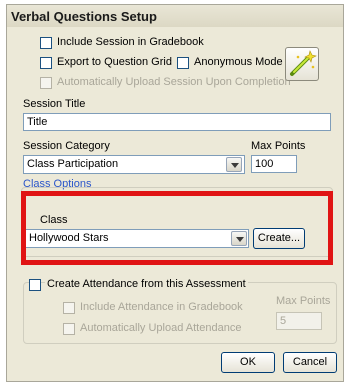  What do you see at coordinates (130, 42) in the screenshot?
I see `include-gradebook-label: Include Session in Gradebook` at bounding box center [130, 42].